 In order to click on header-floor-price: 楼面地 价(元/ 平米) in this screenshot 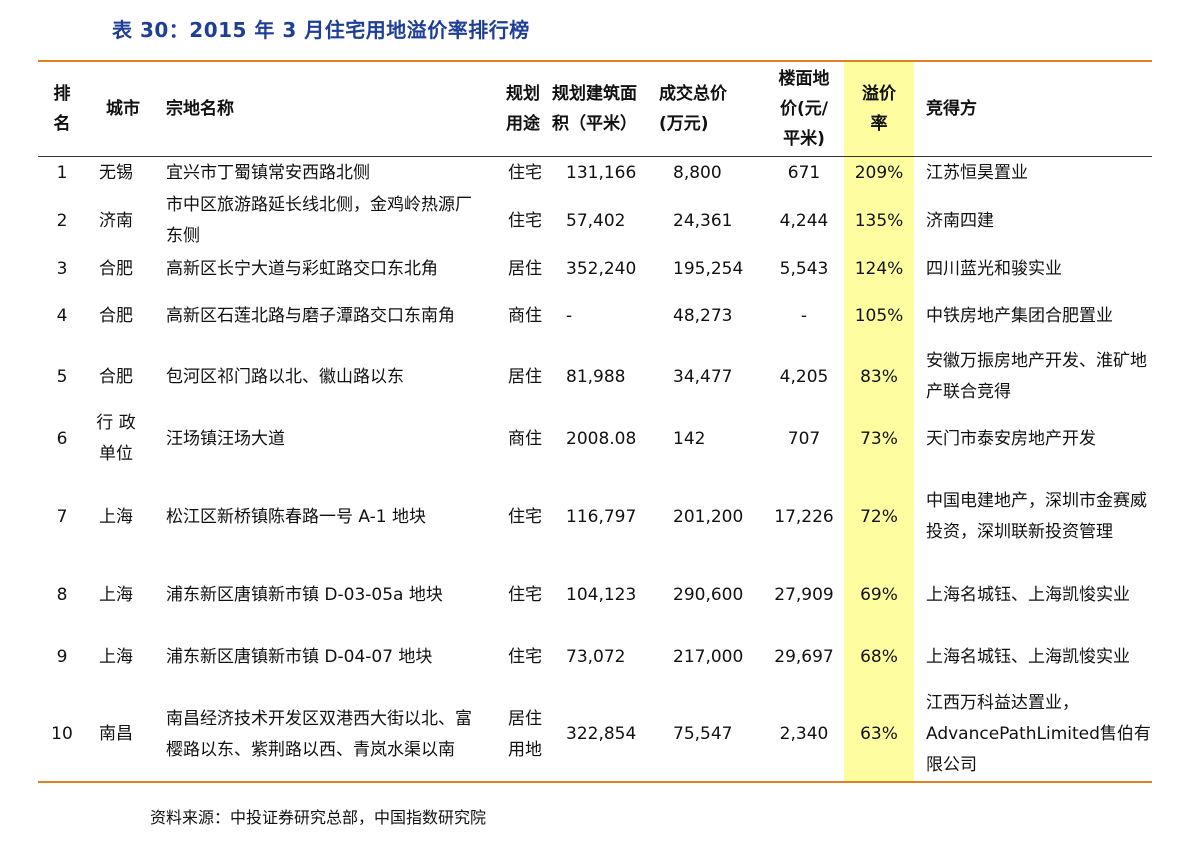, I will do `click(804, 109)`.